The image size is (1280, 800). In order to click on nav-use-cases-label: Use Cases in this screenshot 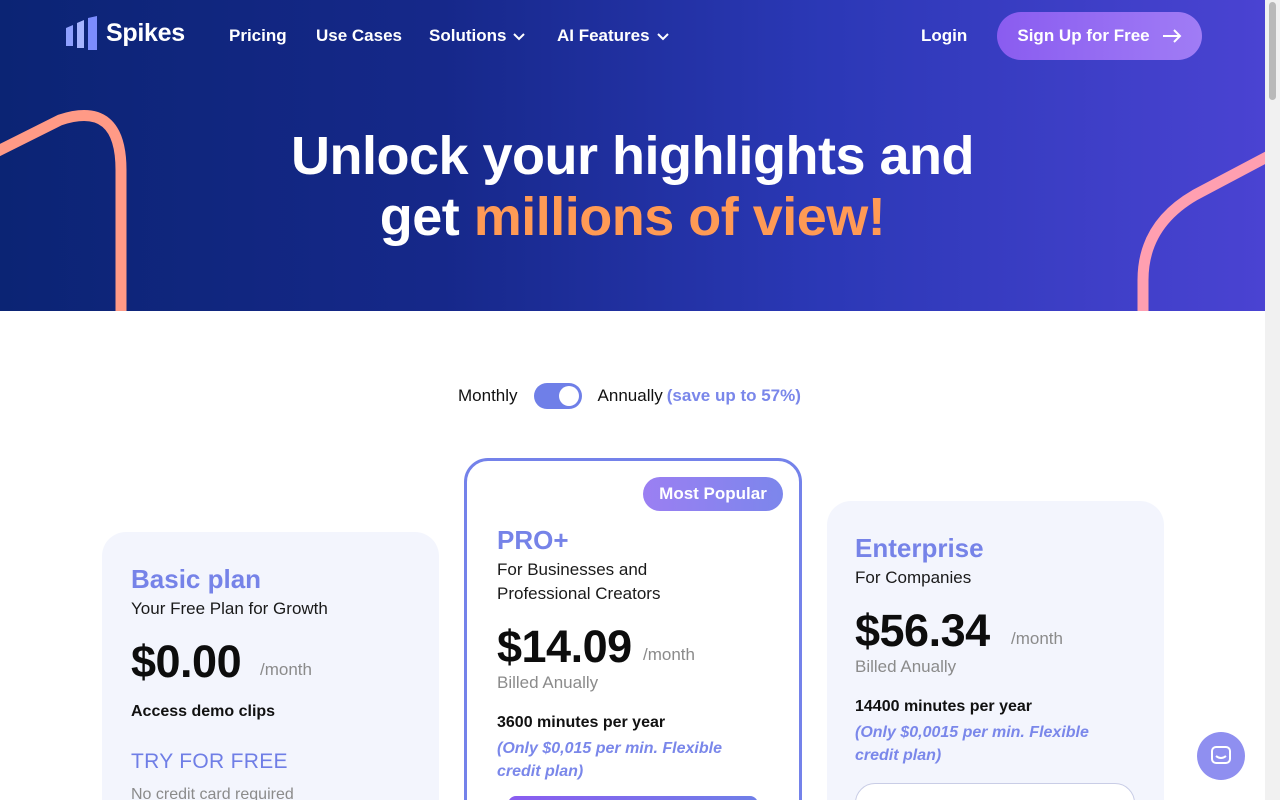, I will do `click(359, 35)`.